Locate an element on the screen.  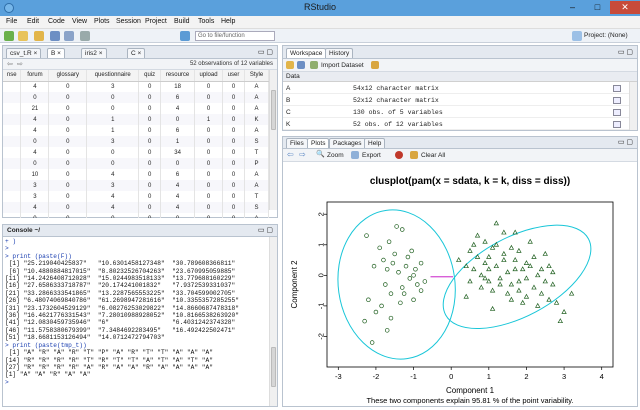
tab-history: History is located at coordinates (339, 53).